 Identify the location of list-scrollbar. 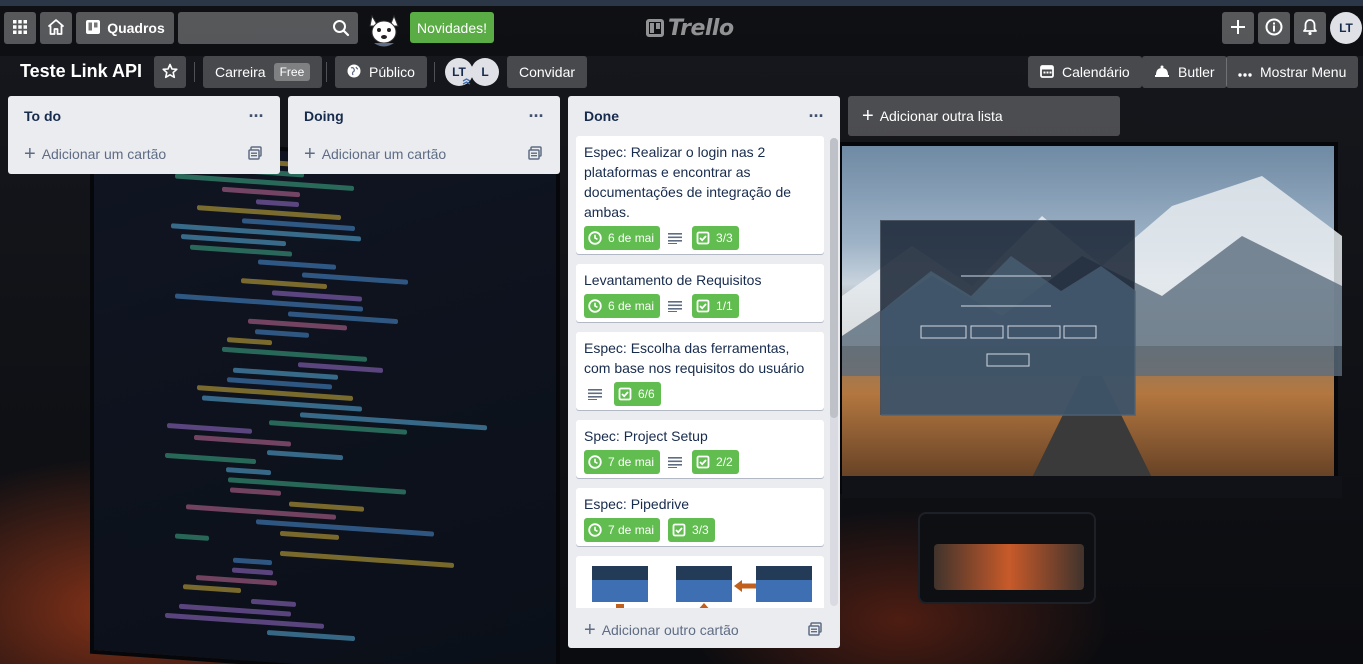
(834, 372).